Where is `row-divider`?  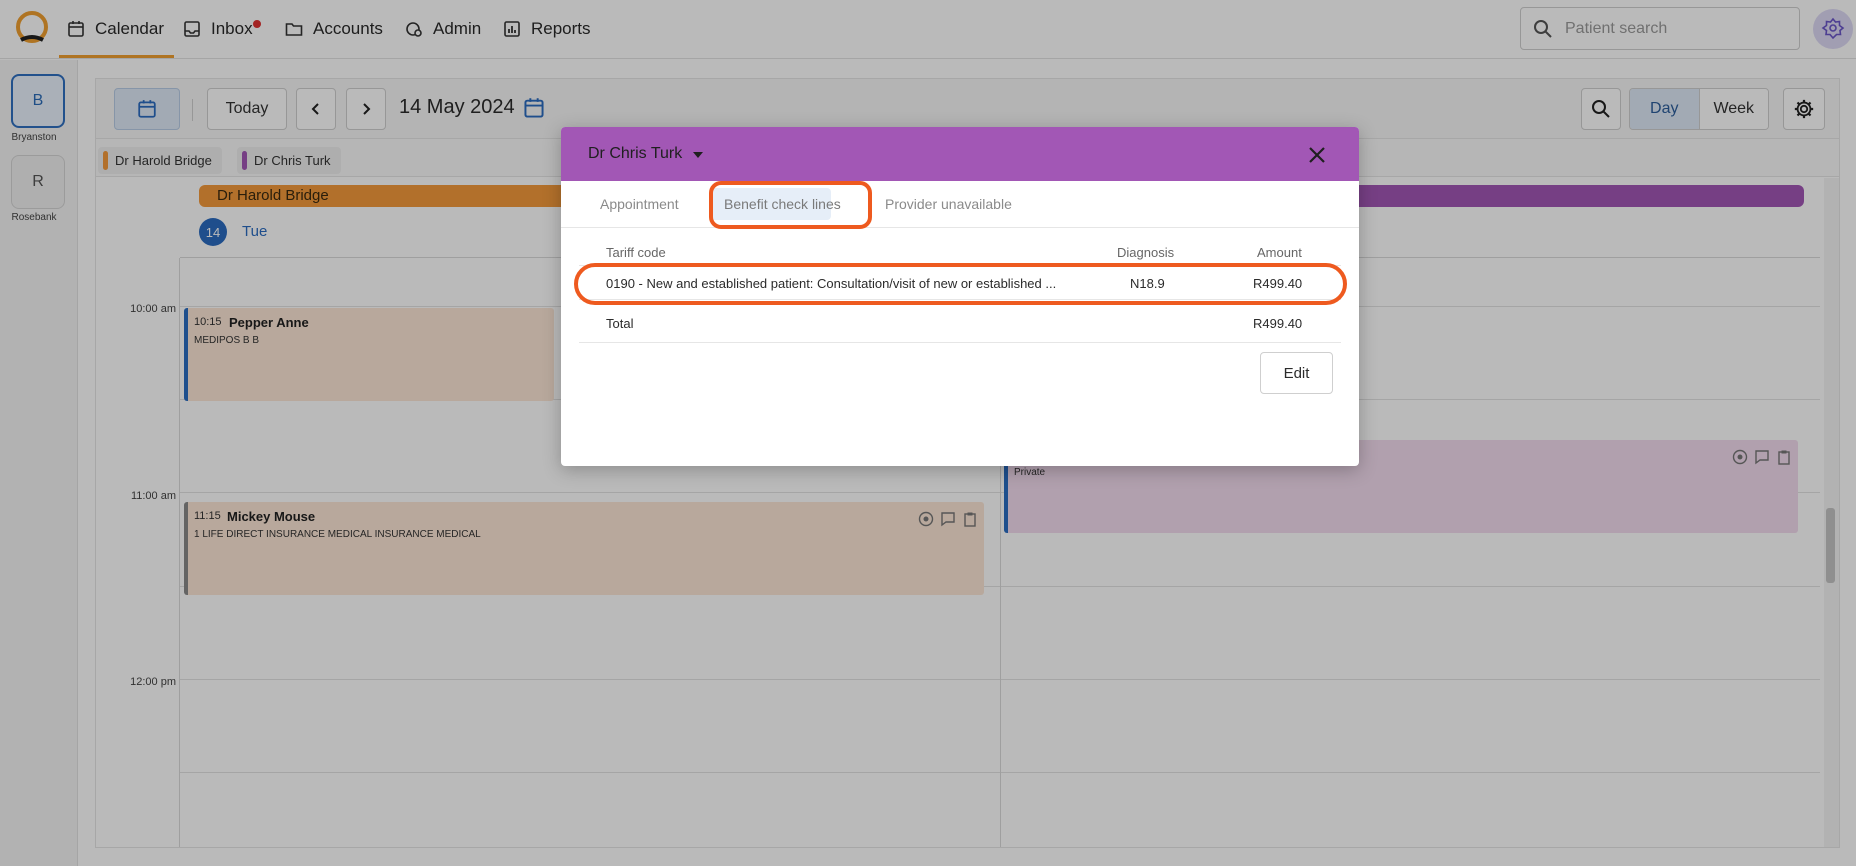
row-divider is located at coordinates (960, 342).